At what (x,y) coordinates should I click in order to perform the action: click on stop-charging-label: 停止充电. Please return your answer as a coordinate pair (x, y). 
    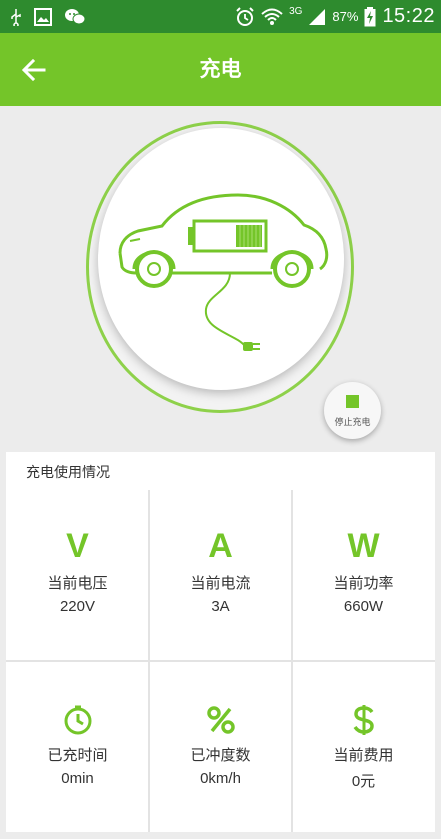
    Looking at the image, I should click on (352, 423).